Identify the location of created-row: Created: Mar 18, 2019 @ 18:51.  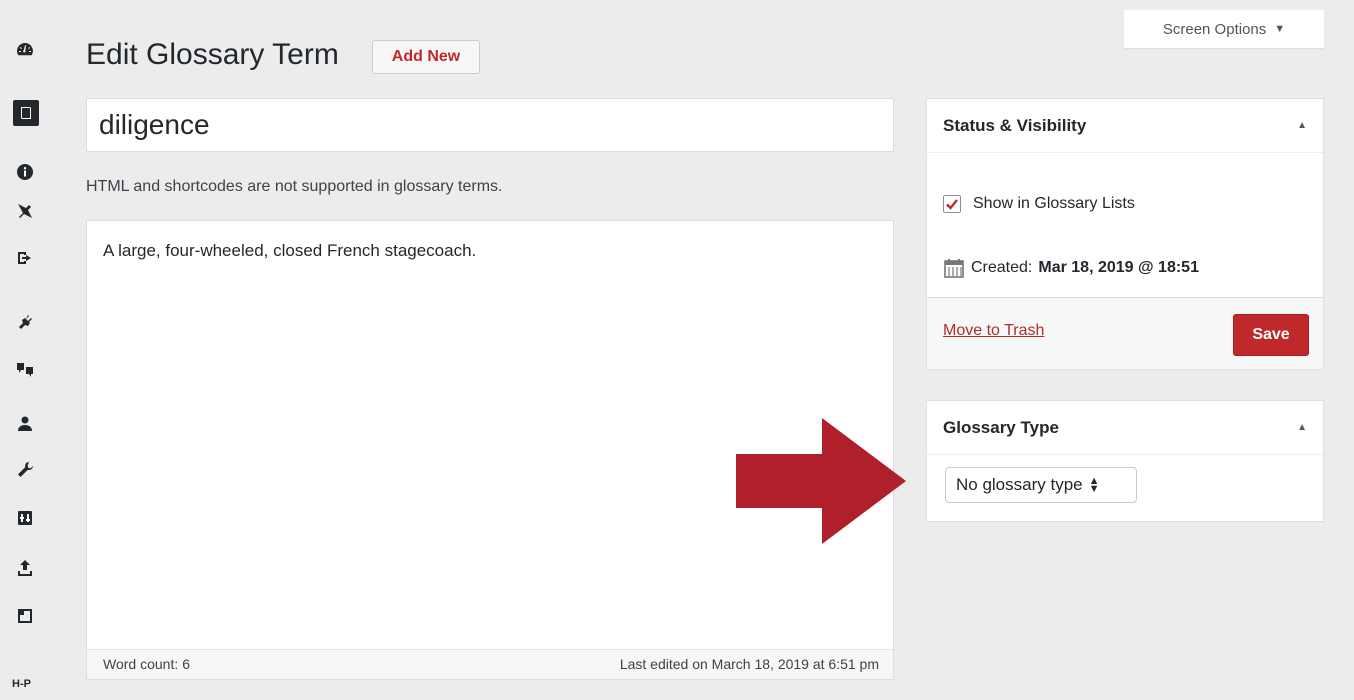
(1071, 268).